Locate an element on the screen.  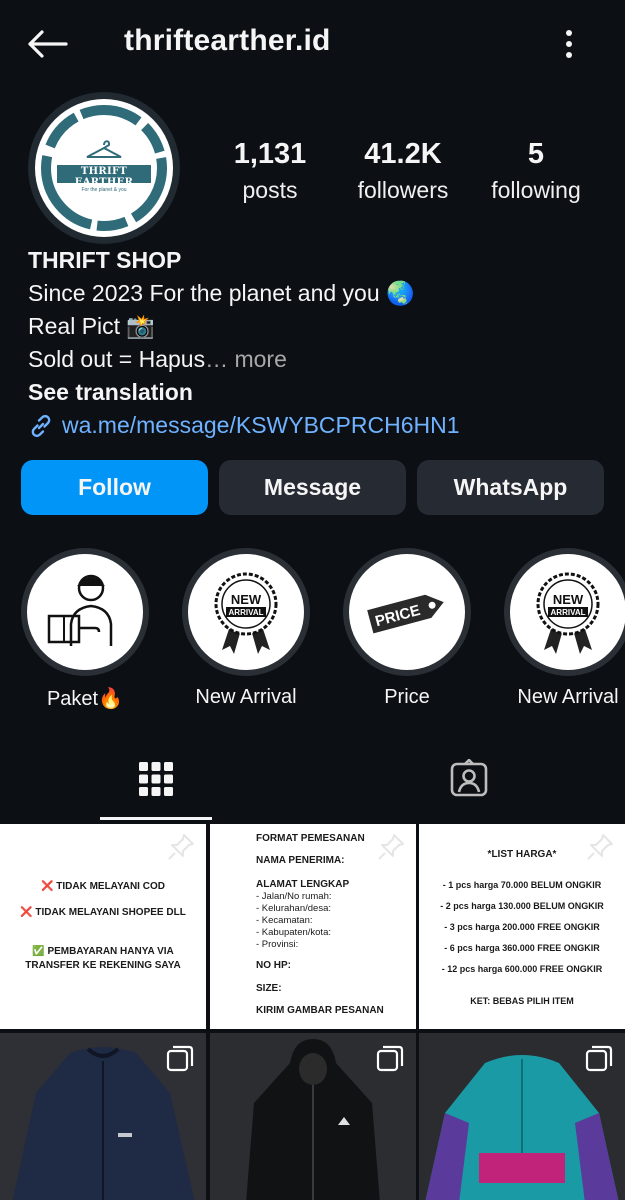
bio-line-2: Real Pict 📸 is located at coordinates (92, 326).